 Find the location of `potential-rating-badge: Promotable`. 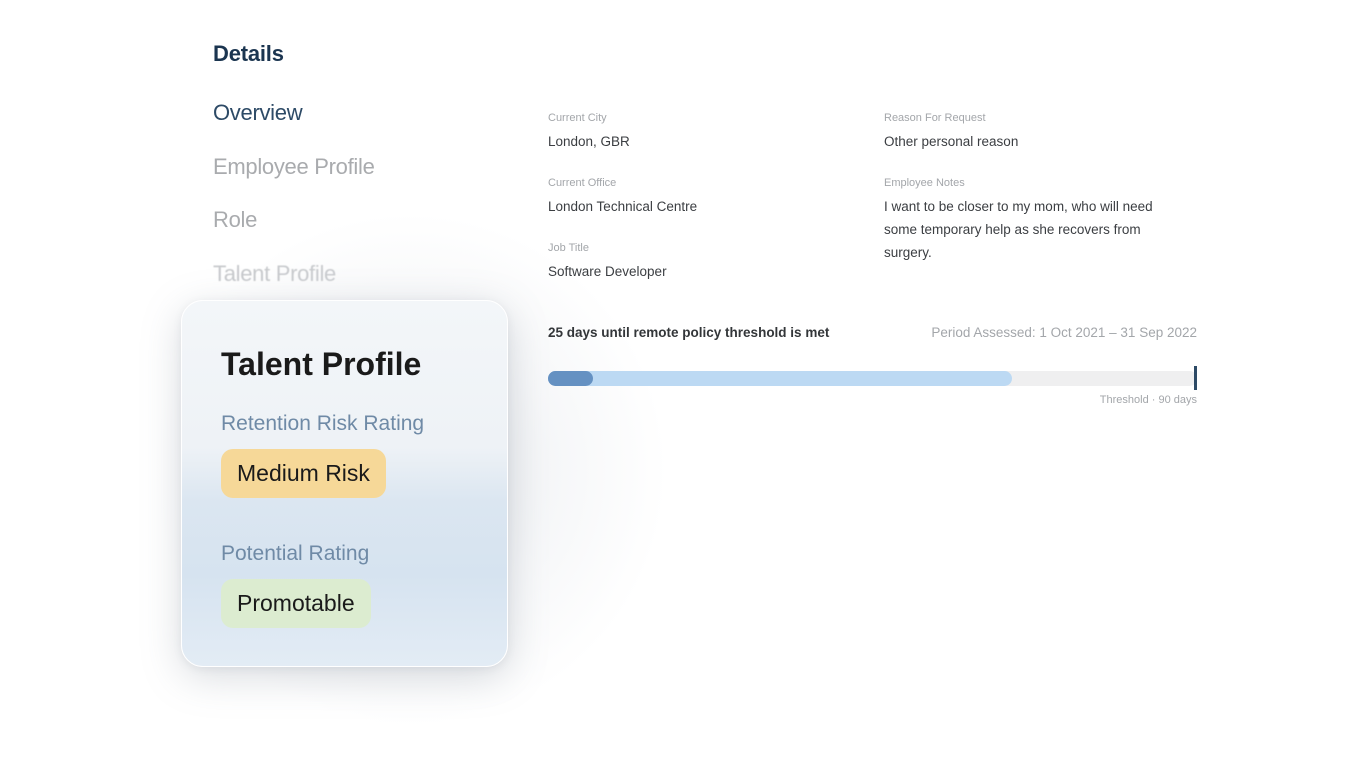

potential-rating-badge: Promotable is located at coordinates (296, 603).